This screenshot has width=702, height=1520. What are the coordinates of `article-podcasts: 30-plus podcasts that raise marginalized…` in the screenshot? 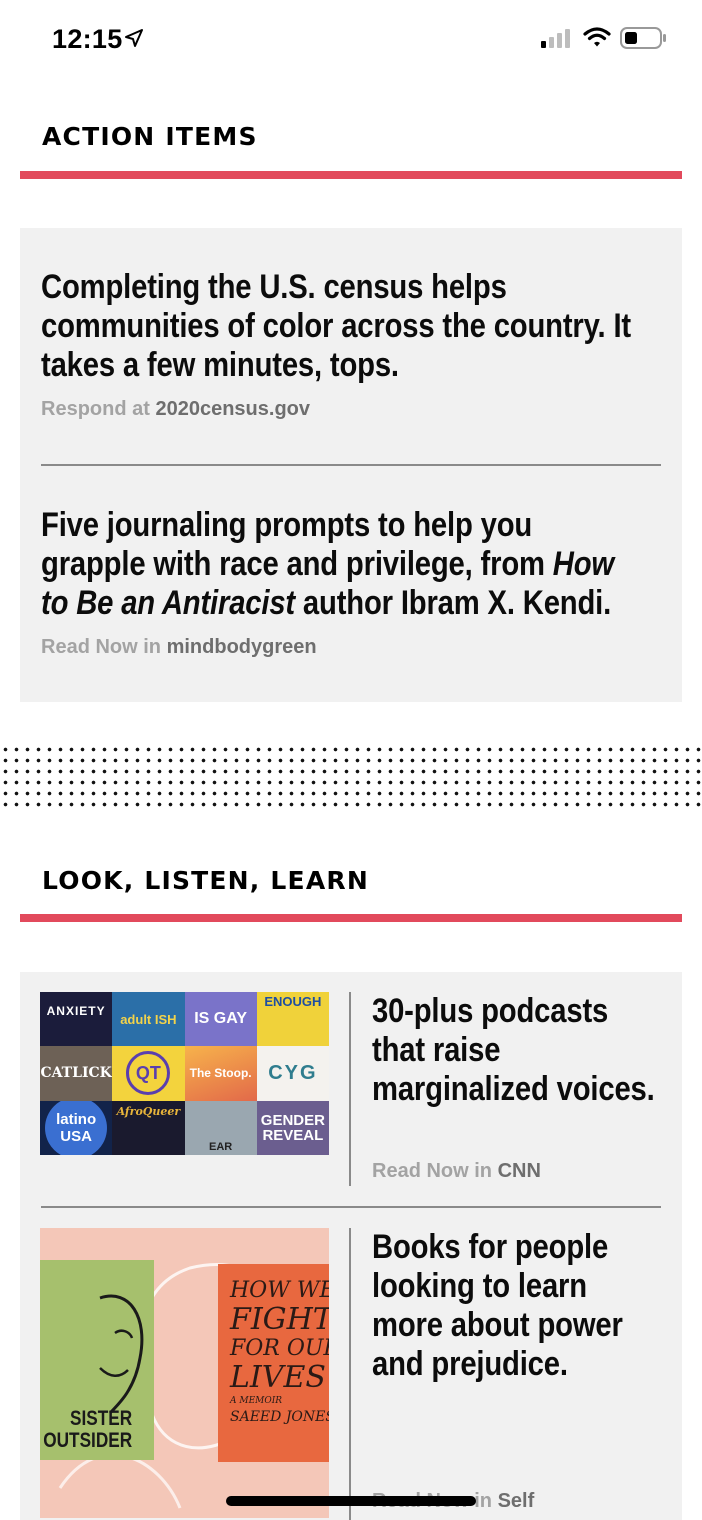 It's located at (537, 1050).